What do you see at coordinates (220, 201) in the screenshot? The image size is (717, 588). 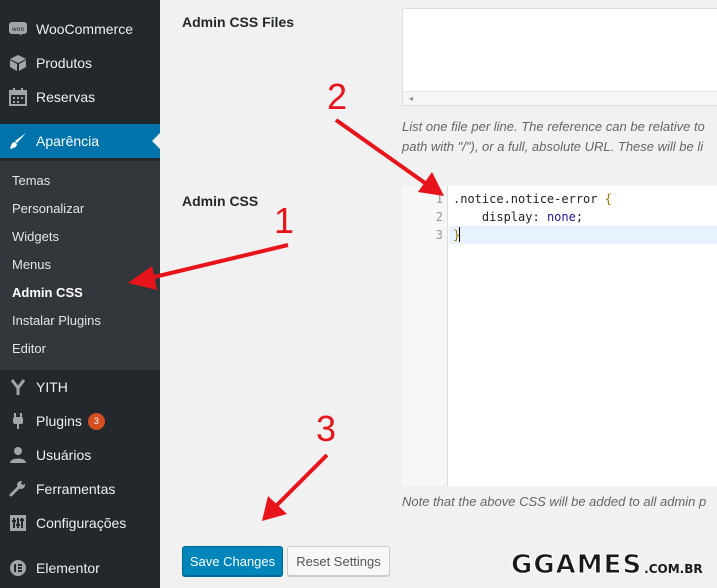 I see `admin-css-label: Admin CSS` at bounding box center [220, 201].